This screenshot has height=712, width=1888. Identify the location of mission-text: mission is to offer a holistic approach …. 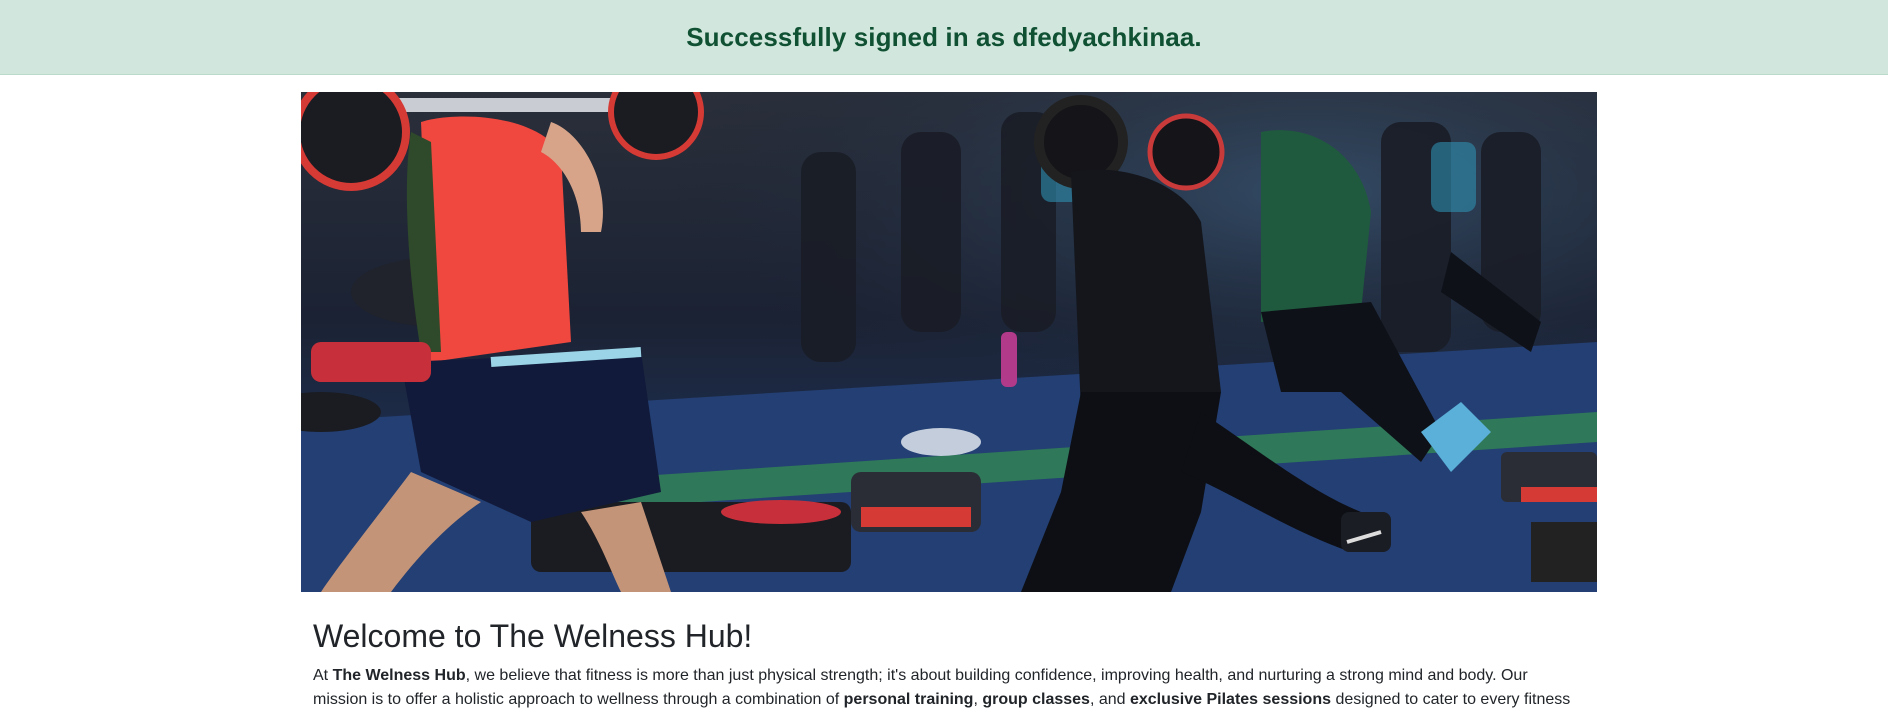
(578, 699).